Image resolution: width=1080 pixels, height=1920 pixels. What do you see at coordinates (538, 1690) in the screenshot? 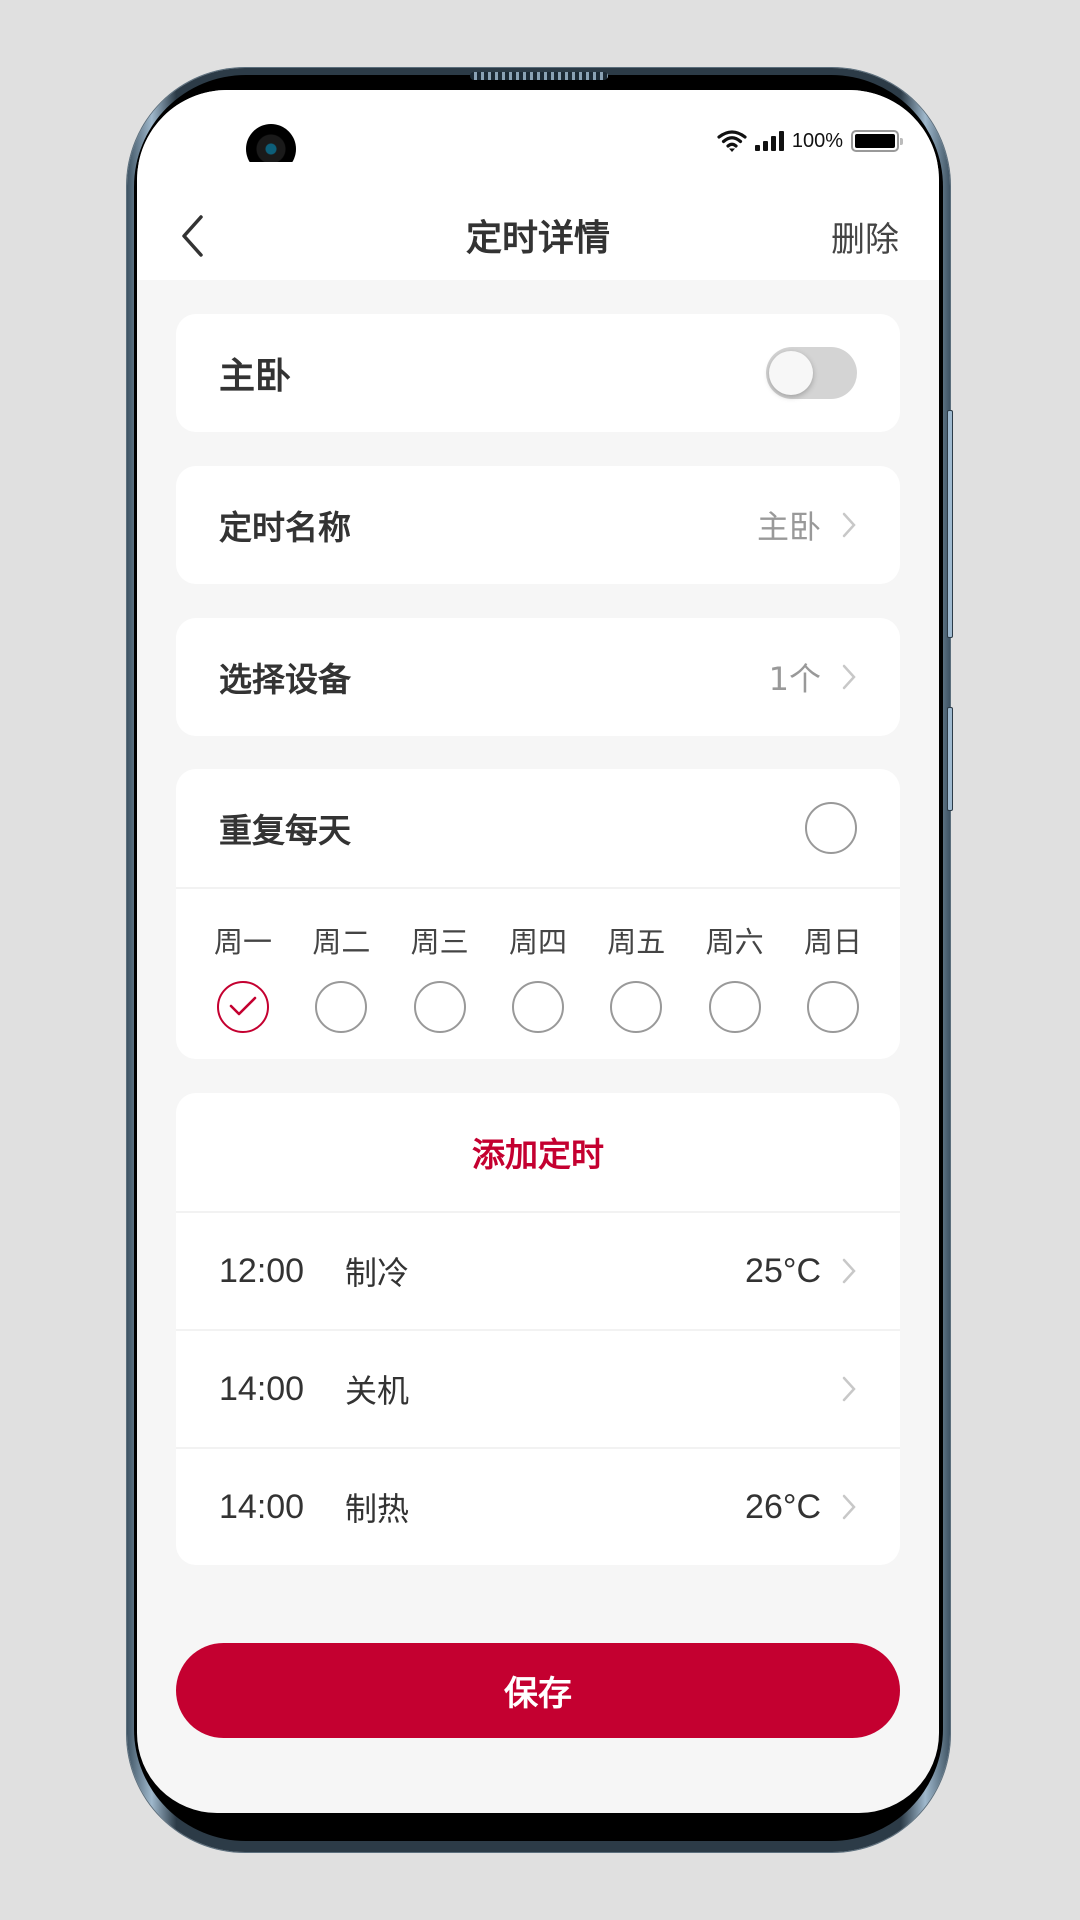
I see `save-button: 保存` at bounding box center [538, 1690].